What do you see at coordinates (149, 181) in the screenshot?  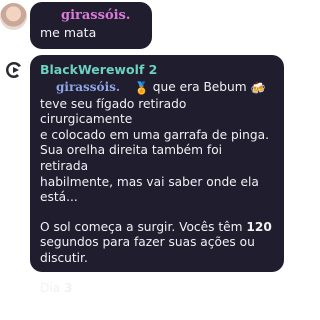 I see `message-line: habilmente, mas vai saber onde ela` at bounding box center [149, 181].